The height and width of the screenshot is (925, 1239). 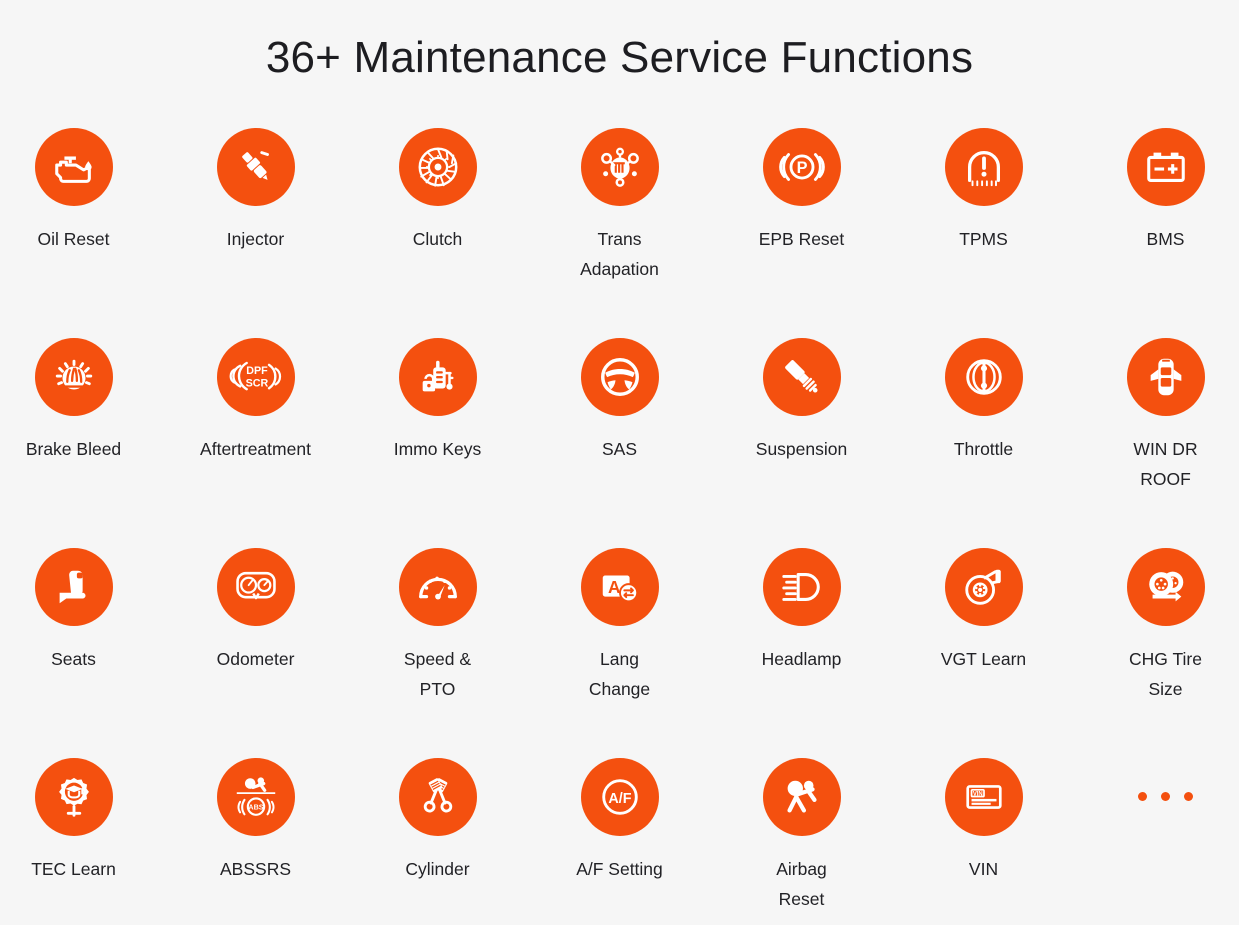 I want to click on turbocharger-icon, so click(x=983, y=587).